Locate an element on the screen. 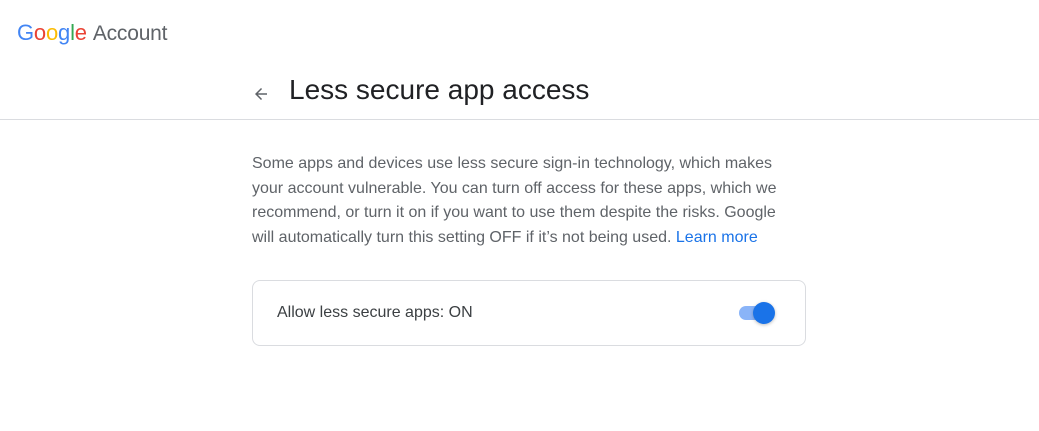  logo-product-name: Account is located at coordinates (130, 33).